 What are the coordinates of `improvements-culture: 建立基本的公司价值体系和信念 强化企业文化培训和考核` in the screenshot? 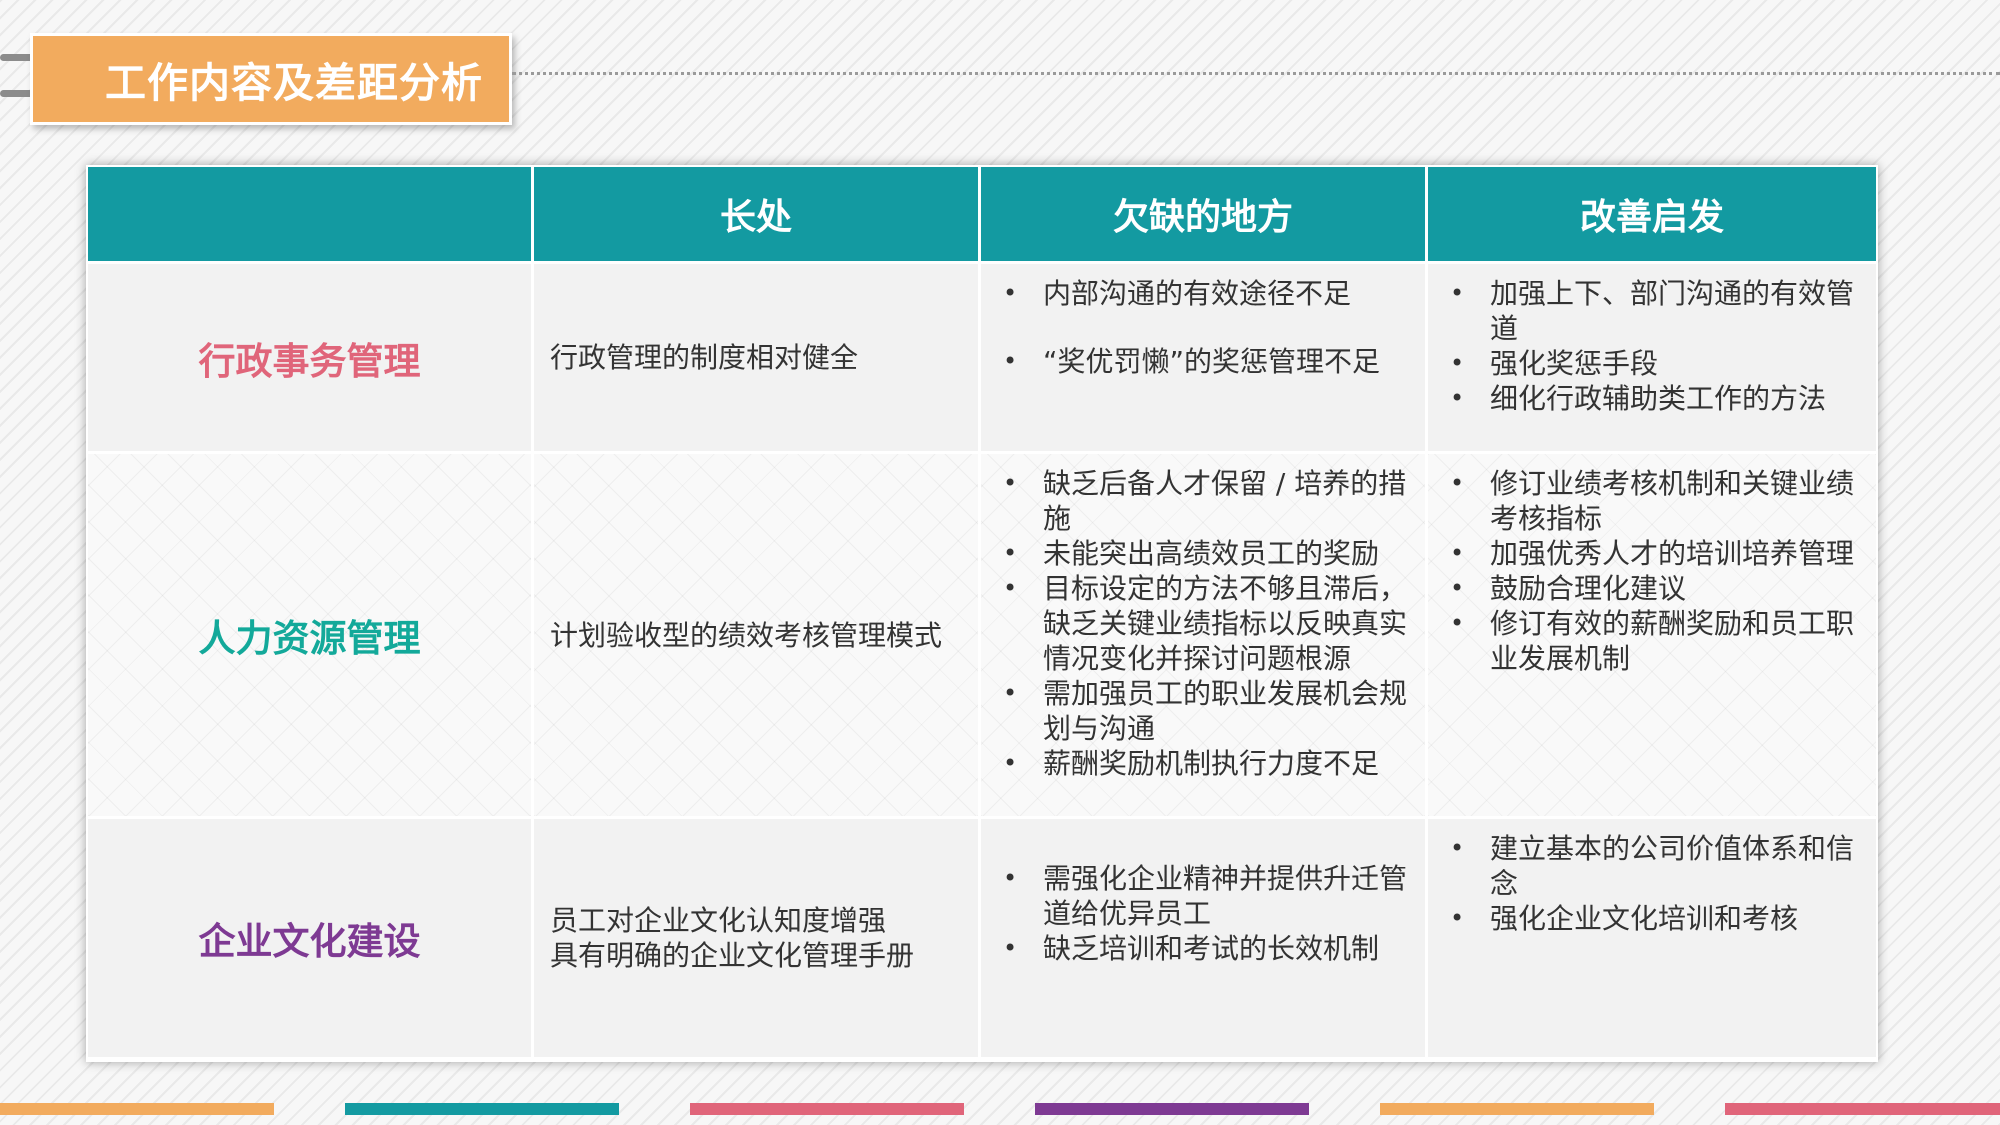 It's located at (1652, 939).